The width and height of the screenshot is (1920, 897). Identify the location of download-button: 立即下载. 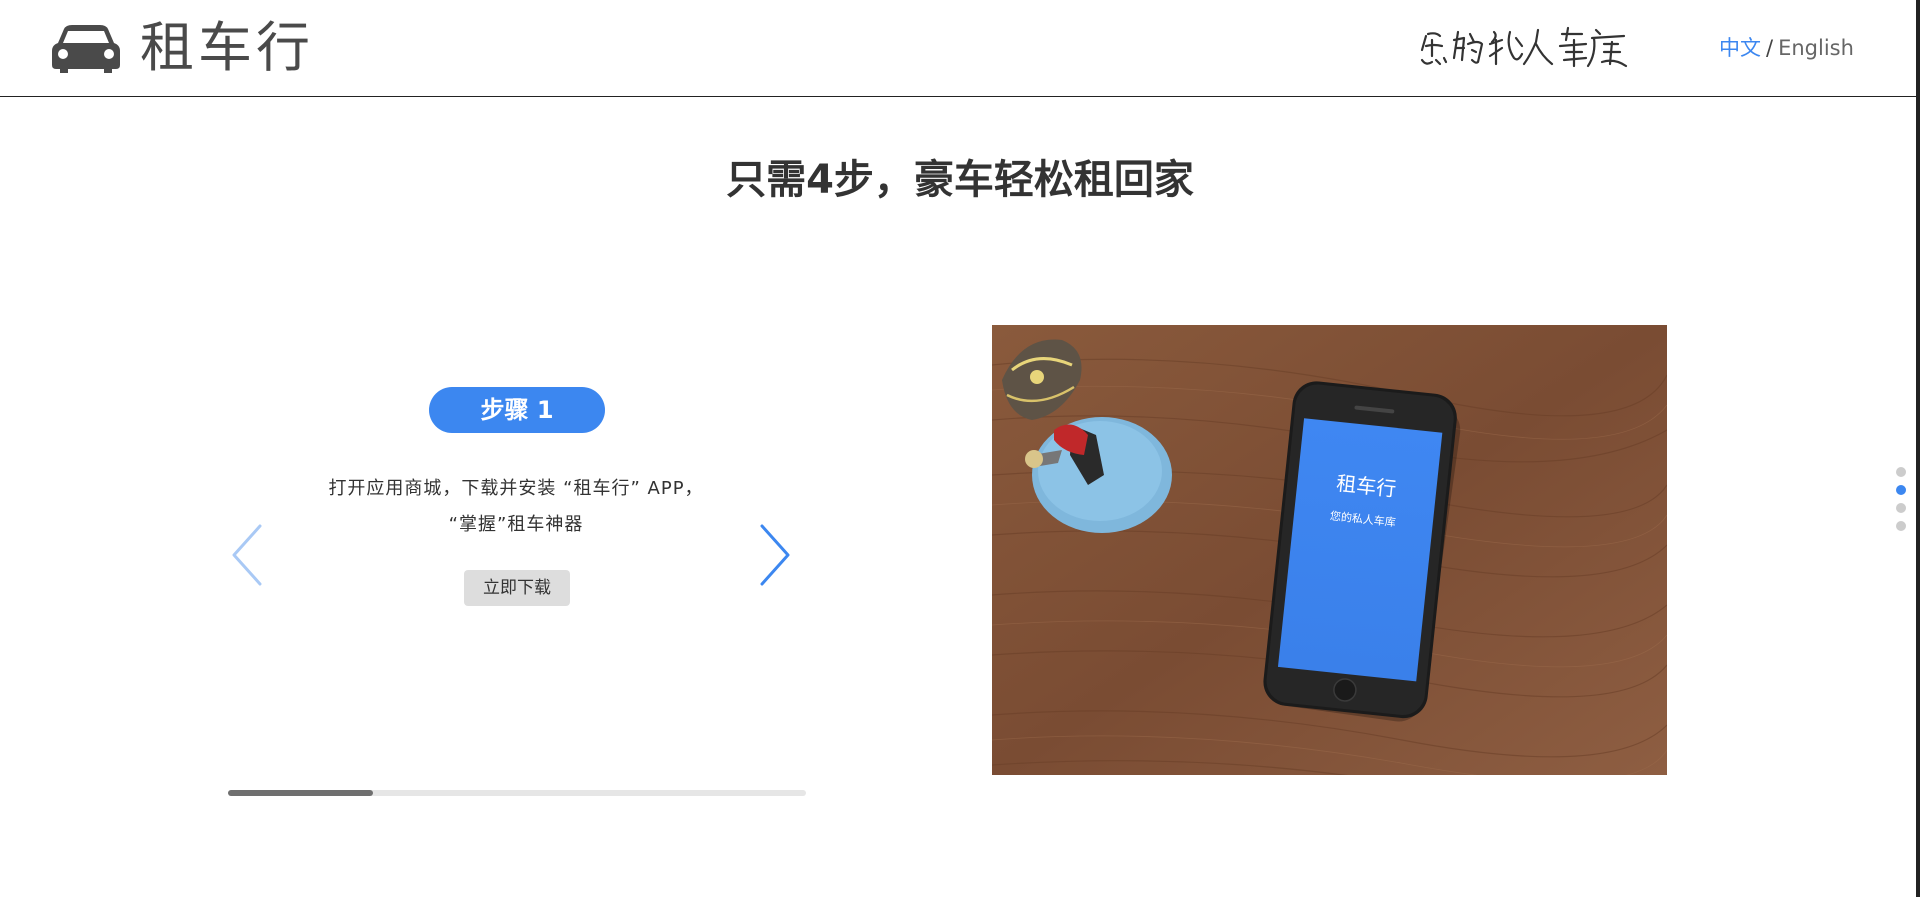
(517, 588).